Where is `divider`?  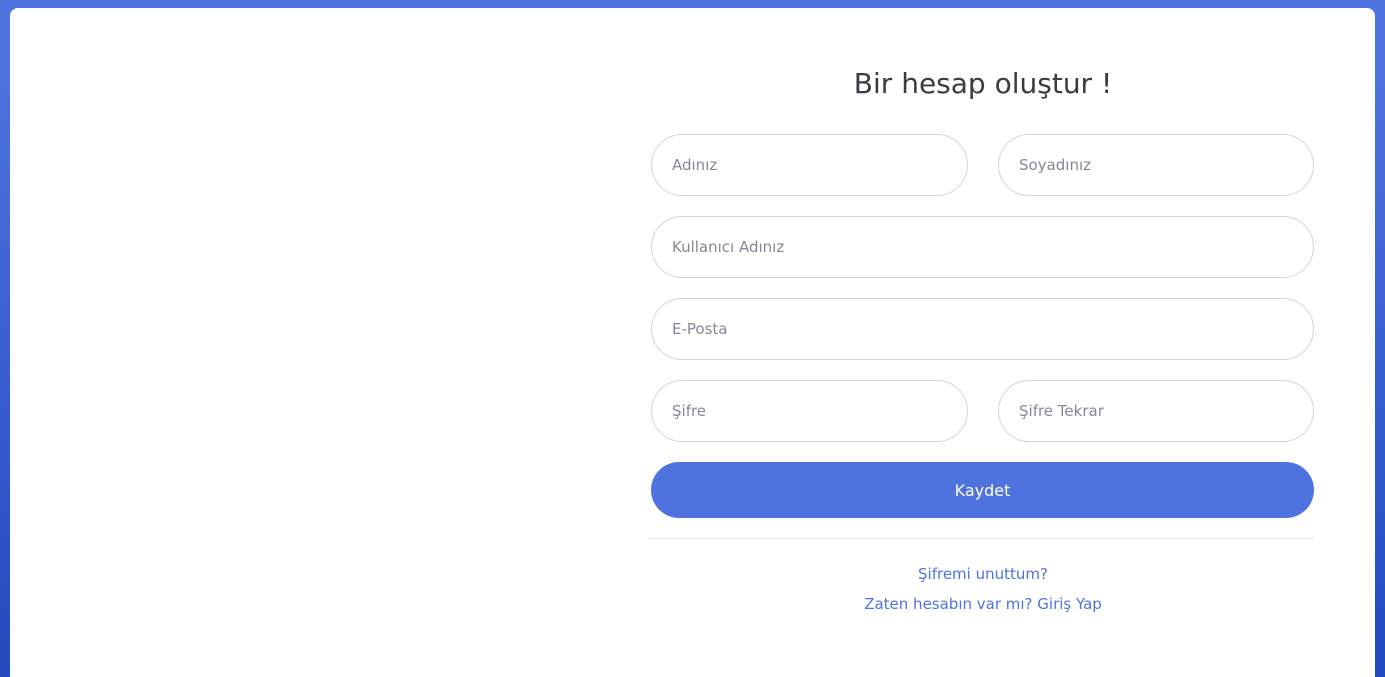 divider is located at coordinates (981, 538).